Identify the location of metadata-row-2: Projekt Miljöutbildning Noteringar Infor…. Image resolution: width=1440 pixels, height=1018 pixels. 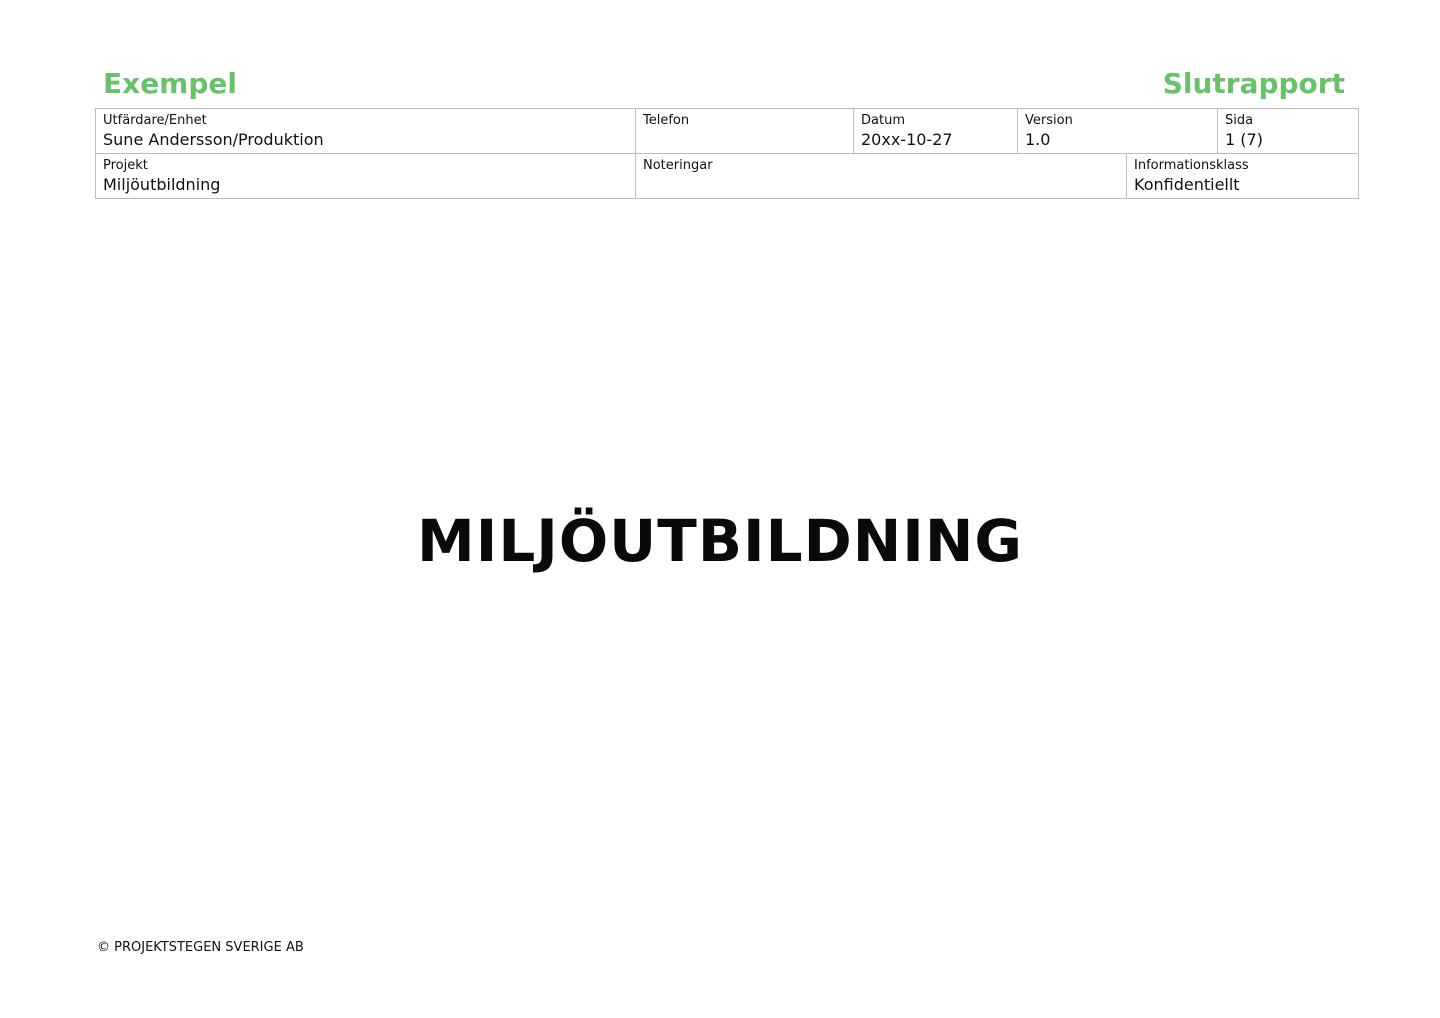
(727, 176).